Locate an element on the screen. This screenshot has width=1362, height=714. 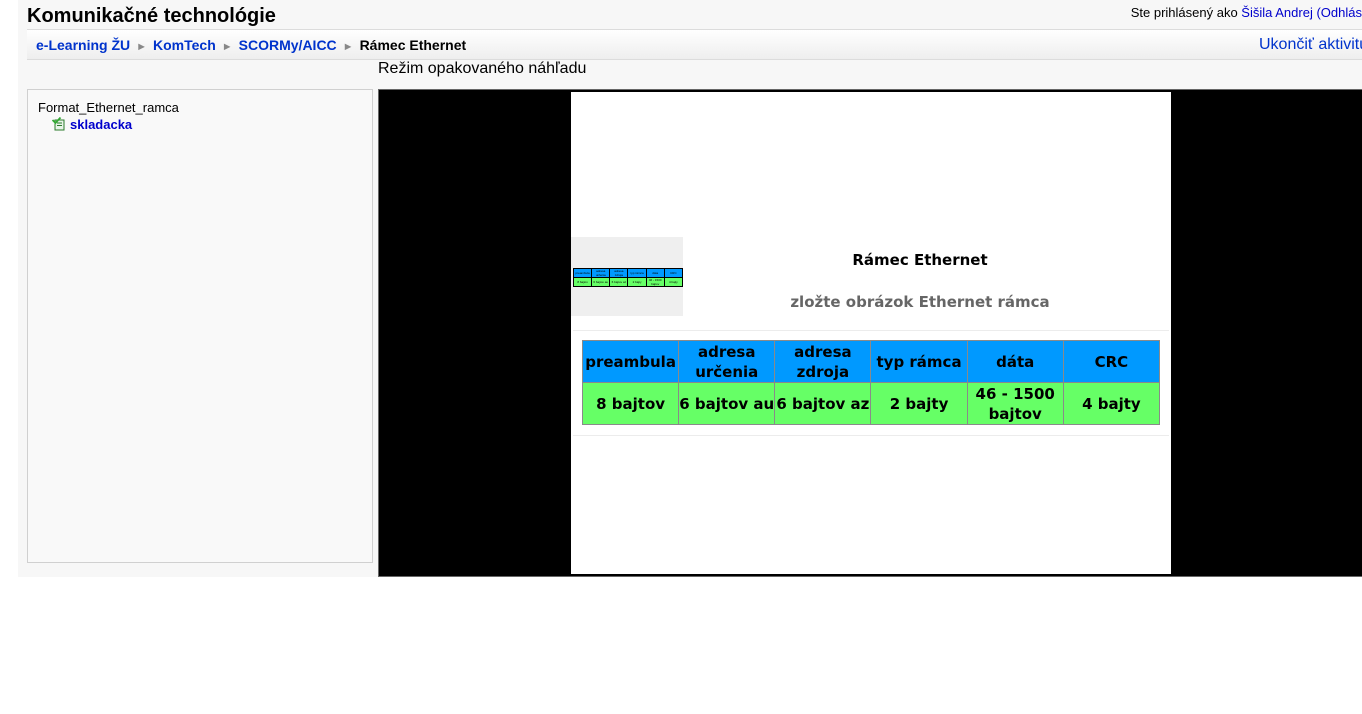
thumb-cell: dáta is located at coordinates (655, 273).